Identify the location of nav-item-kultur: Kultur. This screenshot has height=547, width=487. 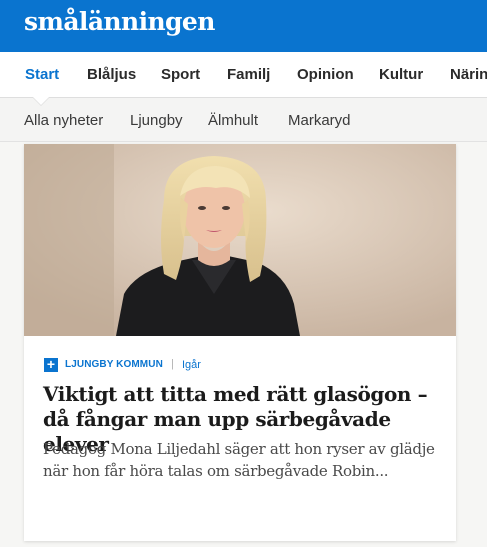
(401, 74).